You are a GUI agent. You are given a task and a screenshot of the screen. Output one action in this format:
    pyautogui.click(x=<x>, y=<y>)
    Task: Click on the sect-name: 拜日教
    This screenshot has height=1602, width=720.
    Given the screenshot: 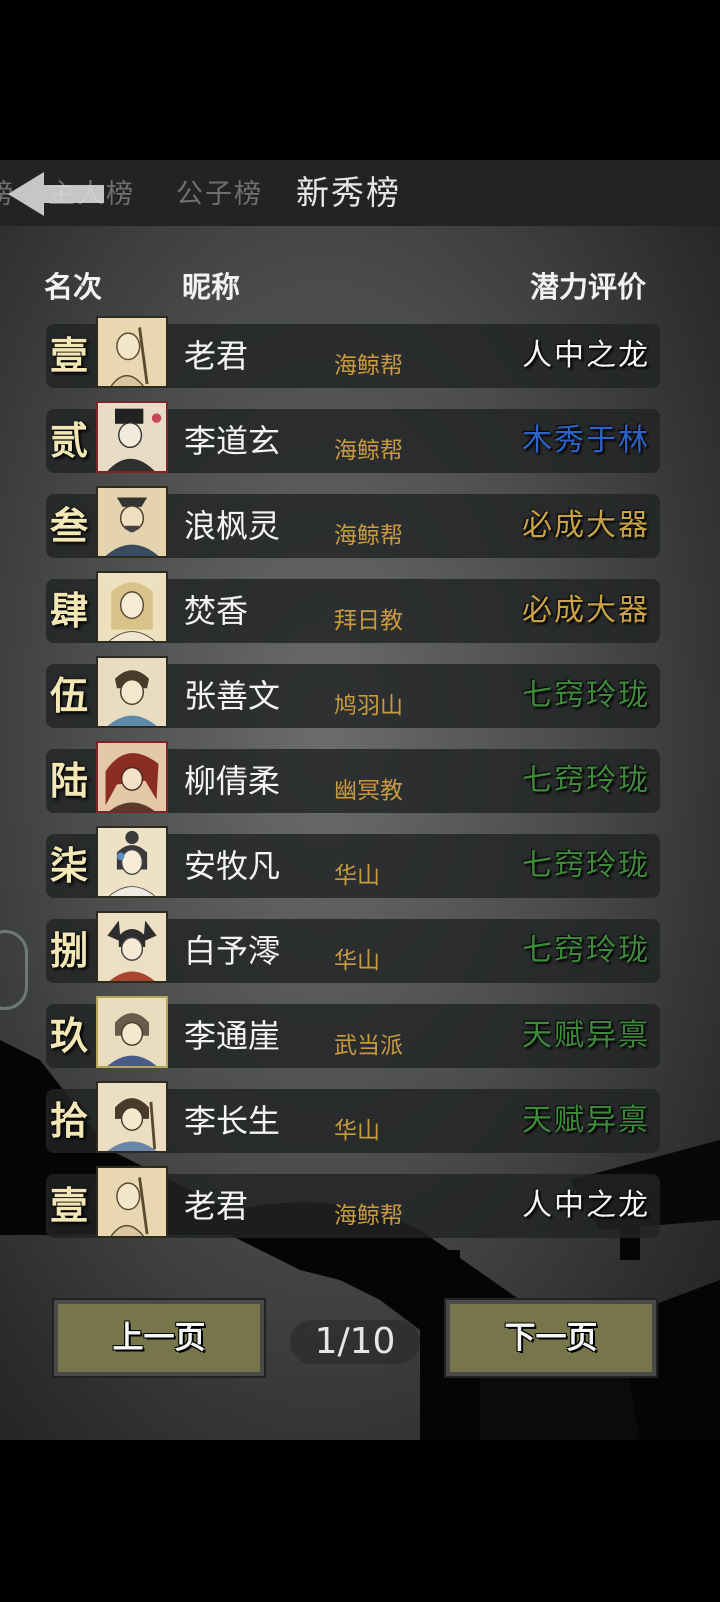 What is the action you would take?
    pyautogui.click(x=368, y=621)
    